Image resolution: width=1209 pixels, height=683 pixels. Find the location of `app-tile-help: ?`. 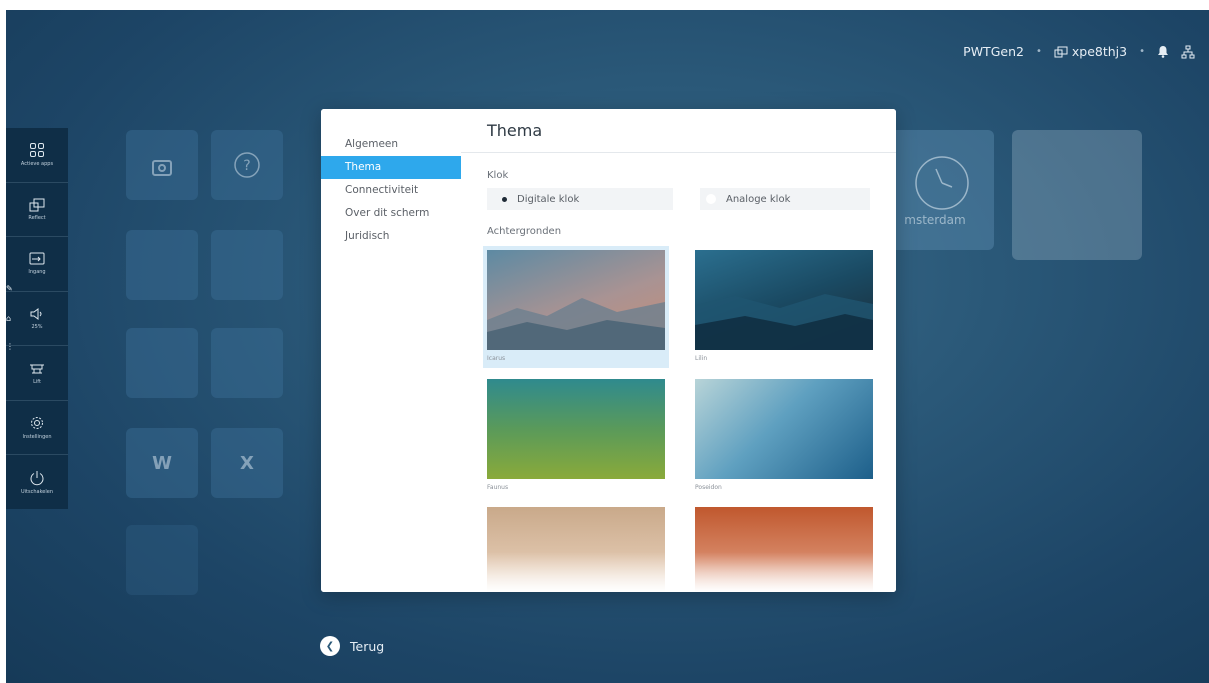

app-tile-help: ? is located at coordinates (247, 165).